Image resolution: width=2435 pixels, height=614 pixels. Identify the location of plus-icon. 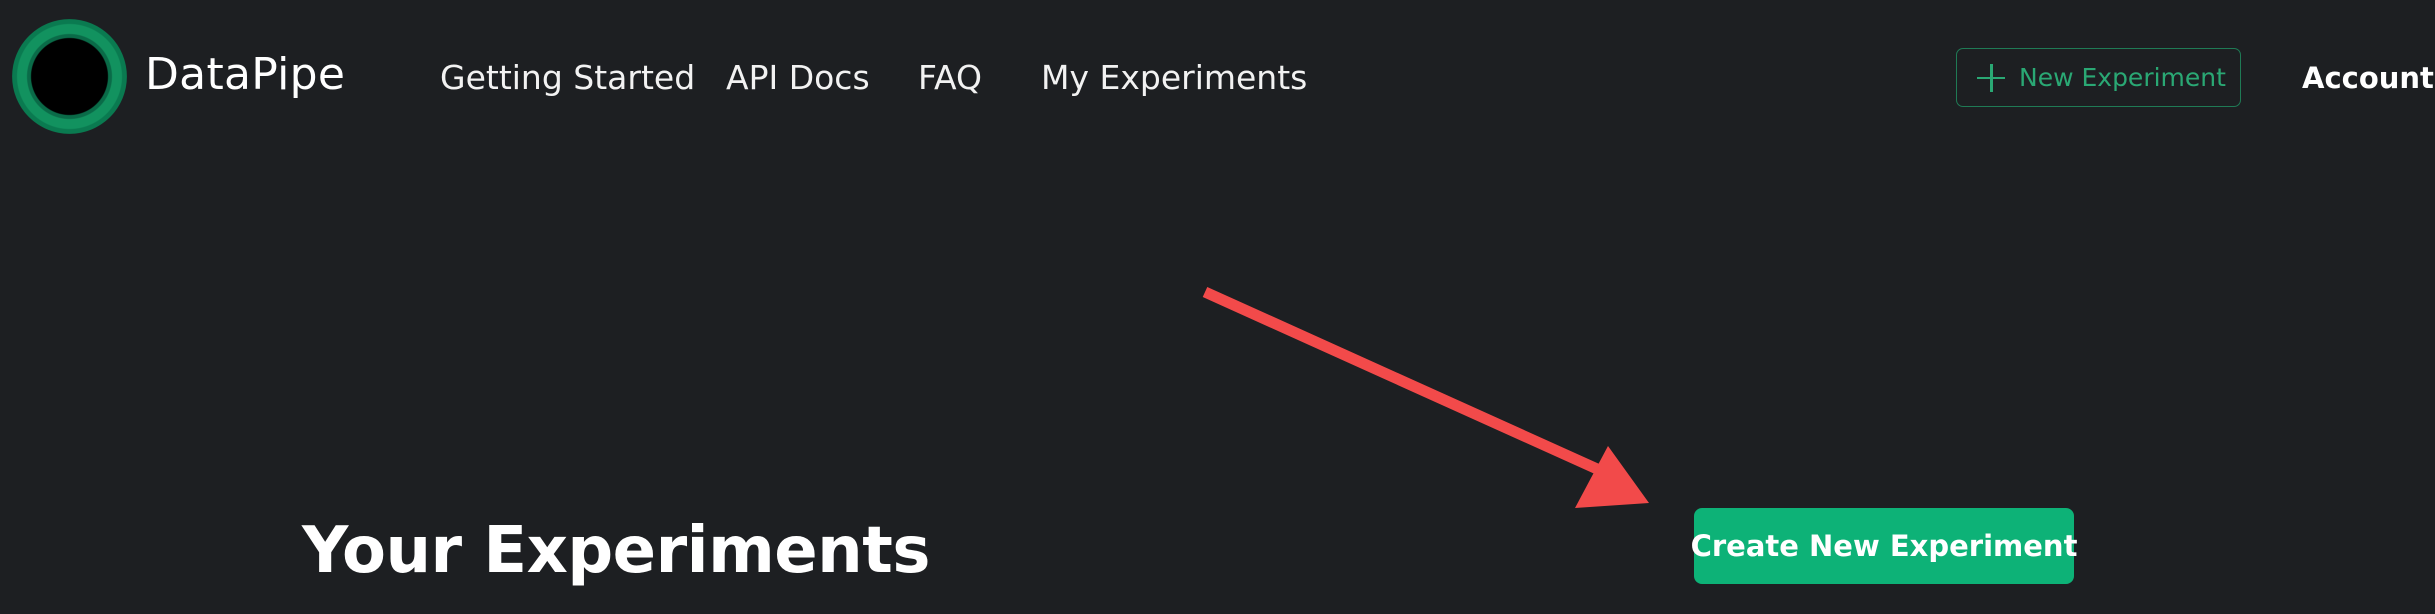
(1991, 77).